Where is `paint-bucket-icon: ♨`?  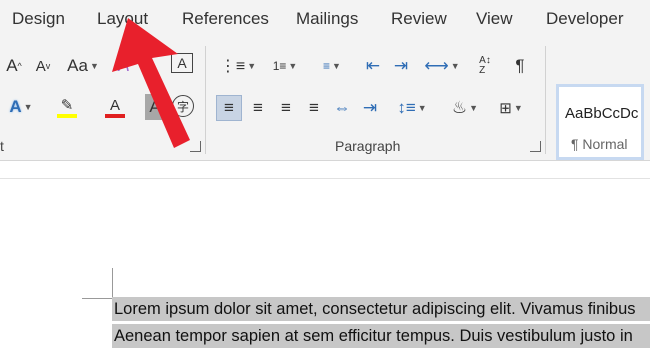
paint-bucket-icon: ♨ is located at coordinates (459, 107).